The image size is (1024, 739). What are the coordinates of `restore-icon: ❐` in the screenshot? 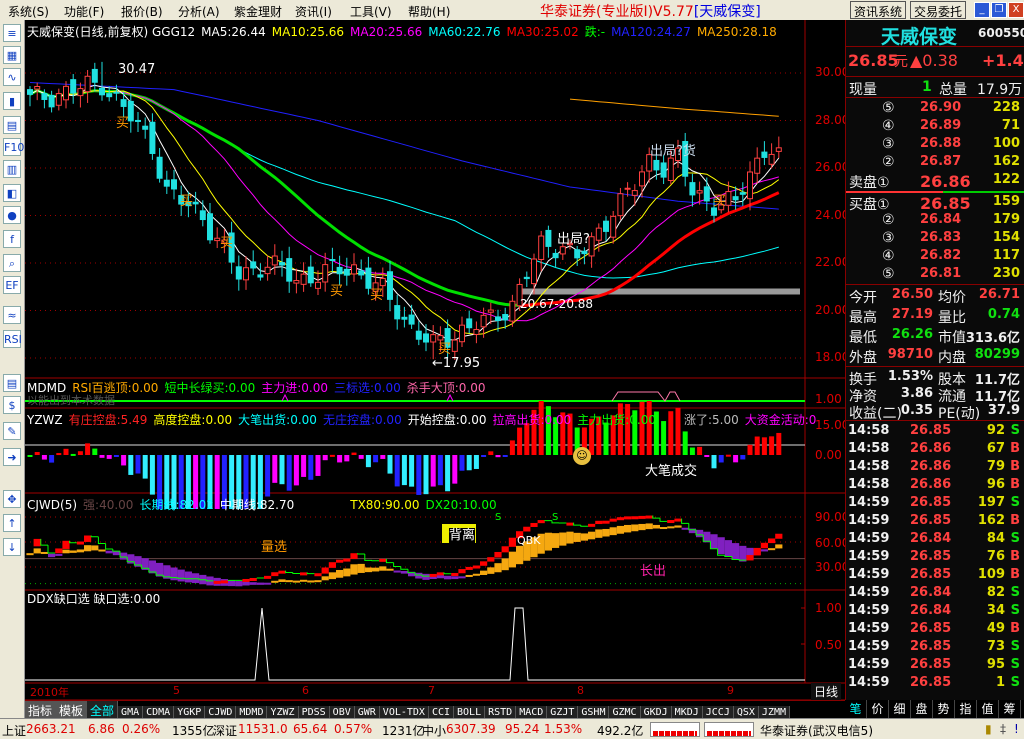 It's located at (999, 10).